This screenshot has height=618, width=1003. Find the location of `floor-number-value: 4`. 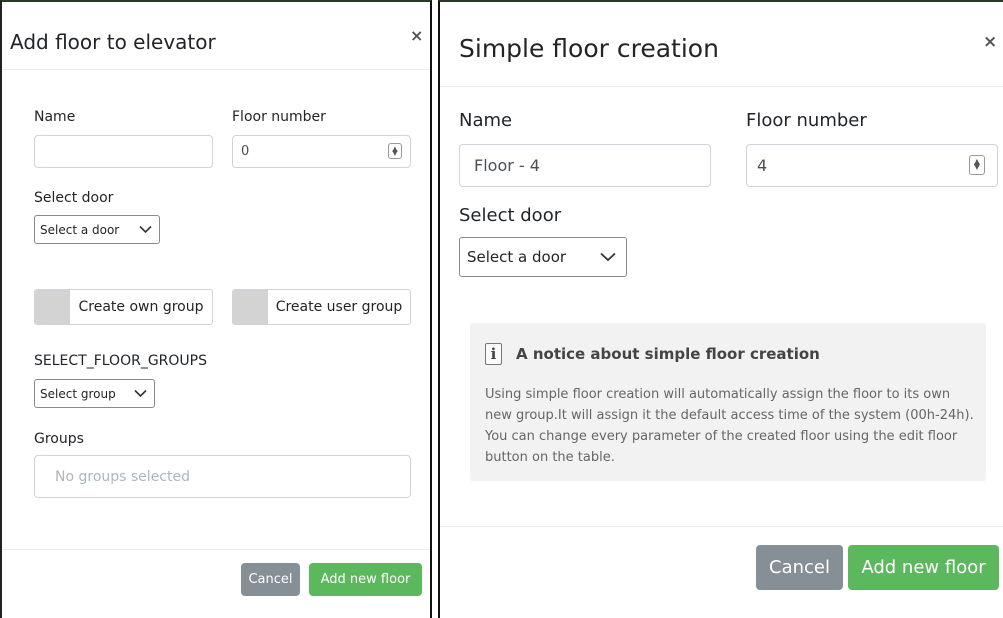

floor-number-value: 4 is located at coordinates (762, 165).